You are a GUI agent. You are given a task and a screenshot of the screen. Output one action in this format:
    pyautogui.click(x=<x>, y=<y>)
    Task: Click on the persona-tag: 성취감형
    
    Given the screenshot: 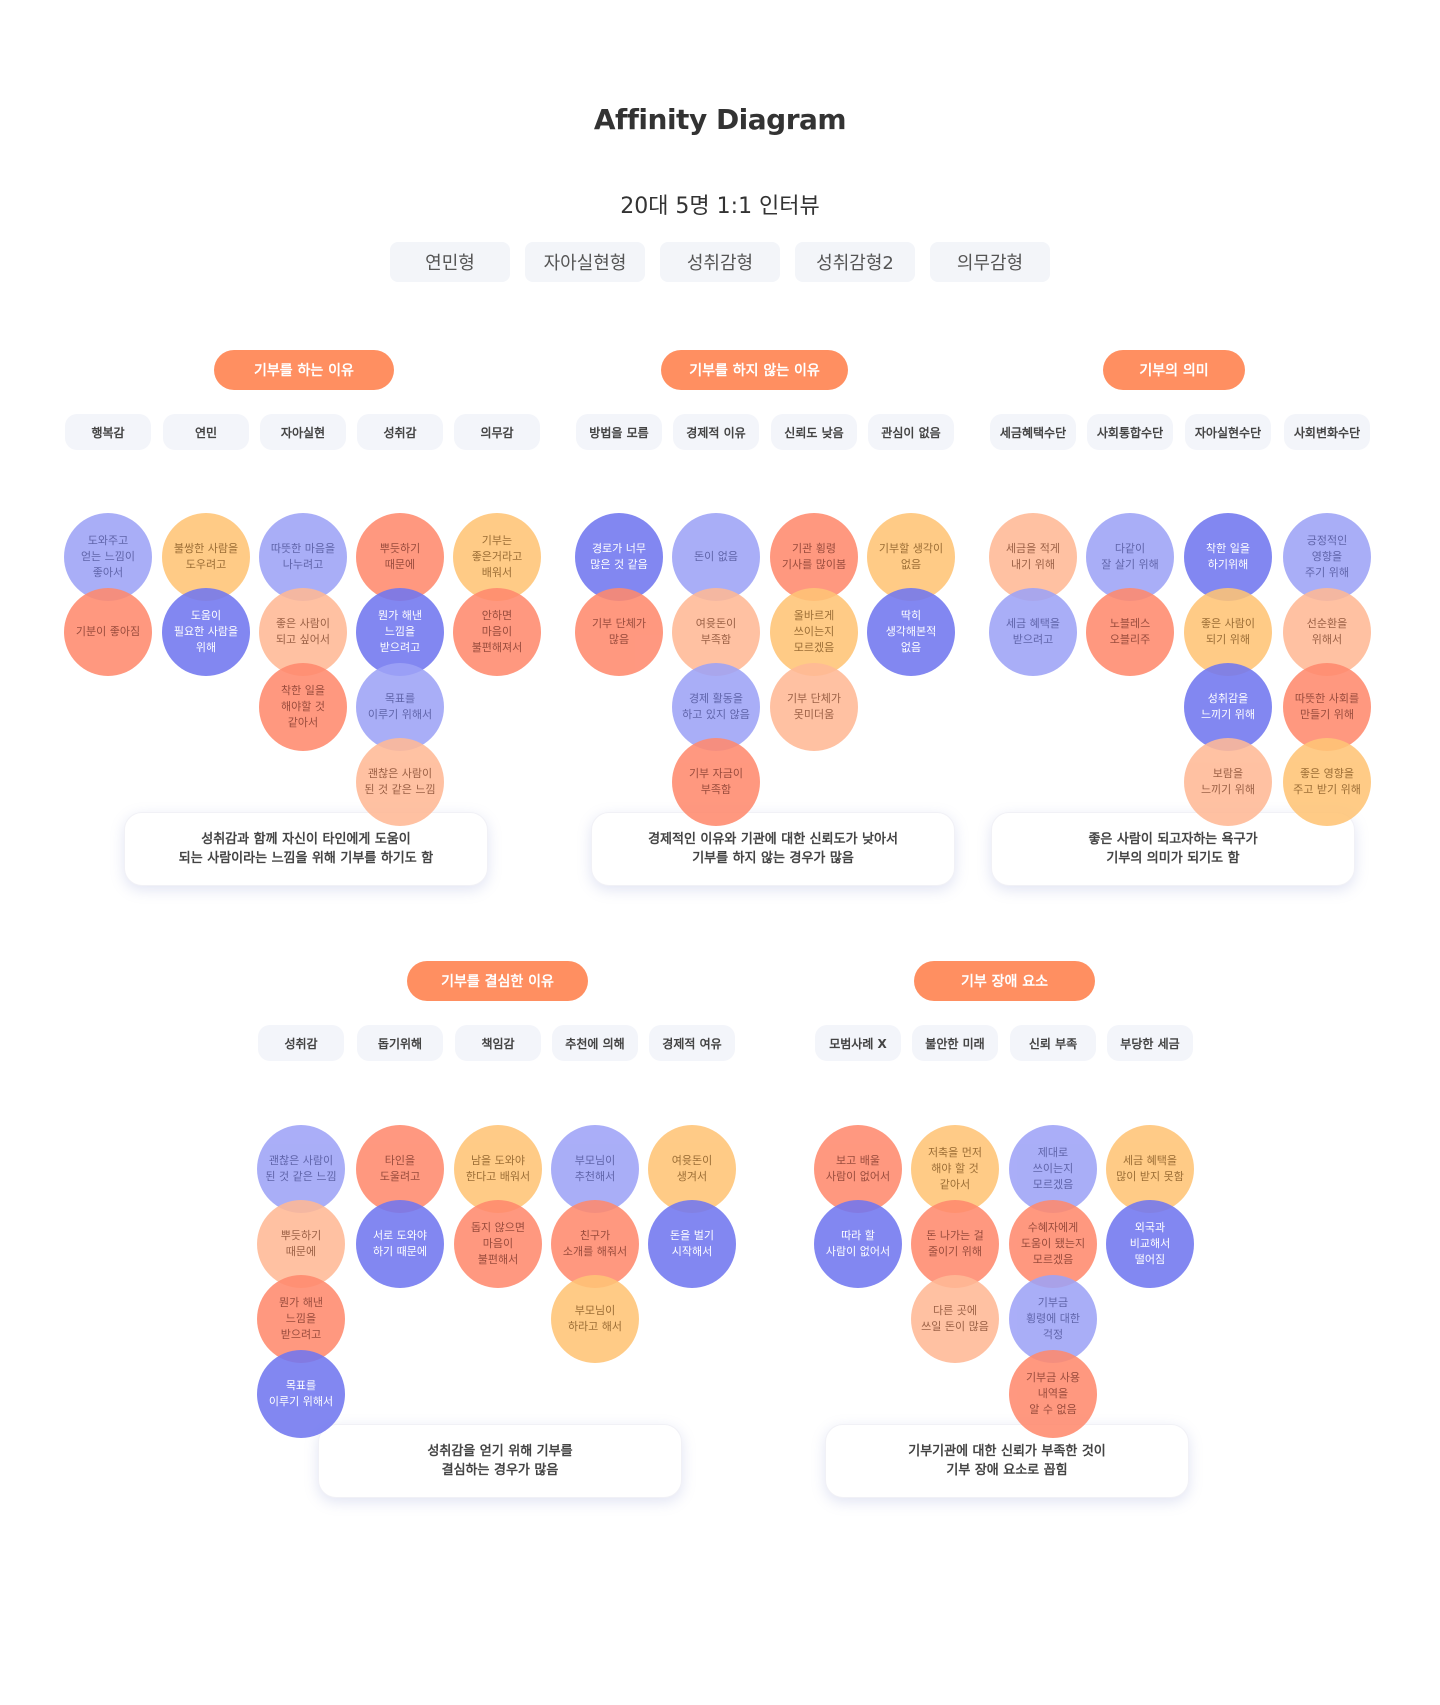 What is the action you would take?
    pyautogui.click(x=720, y=262)
    